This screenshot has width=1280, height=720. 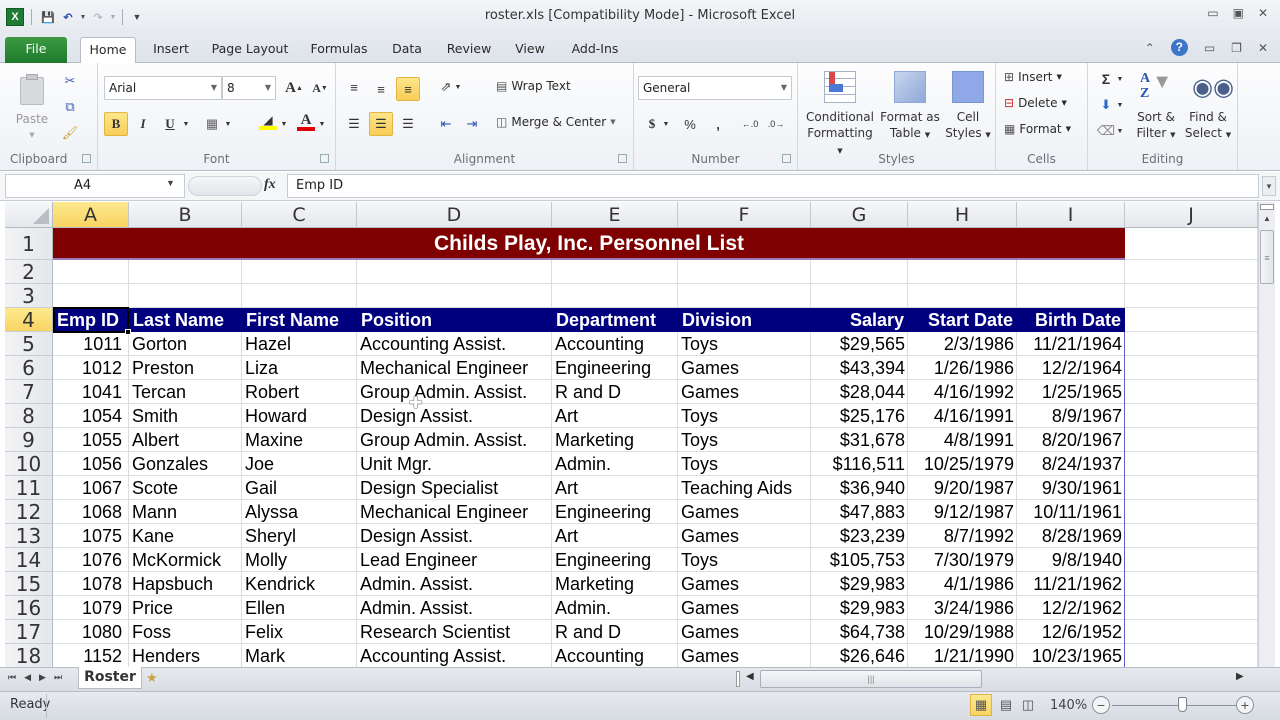 What do you see at coordinates (185, 512) in the screenshot?
I see `table-cell: Mann` at bounding box center [185, 512].